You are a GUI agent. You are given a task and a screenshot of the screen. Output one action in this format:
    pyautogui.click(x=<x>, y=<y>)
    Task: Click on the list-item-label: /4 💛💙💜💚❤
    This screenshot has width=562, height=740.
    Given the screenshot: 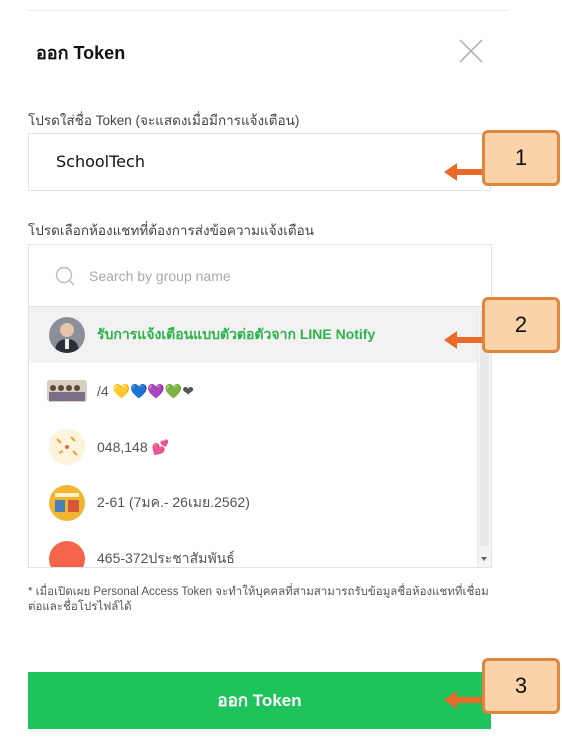 What is the action you would take?
    pyautogui.click(x=146, y=390)
    